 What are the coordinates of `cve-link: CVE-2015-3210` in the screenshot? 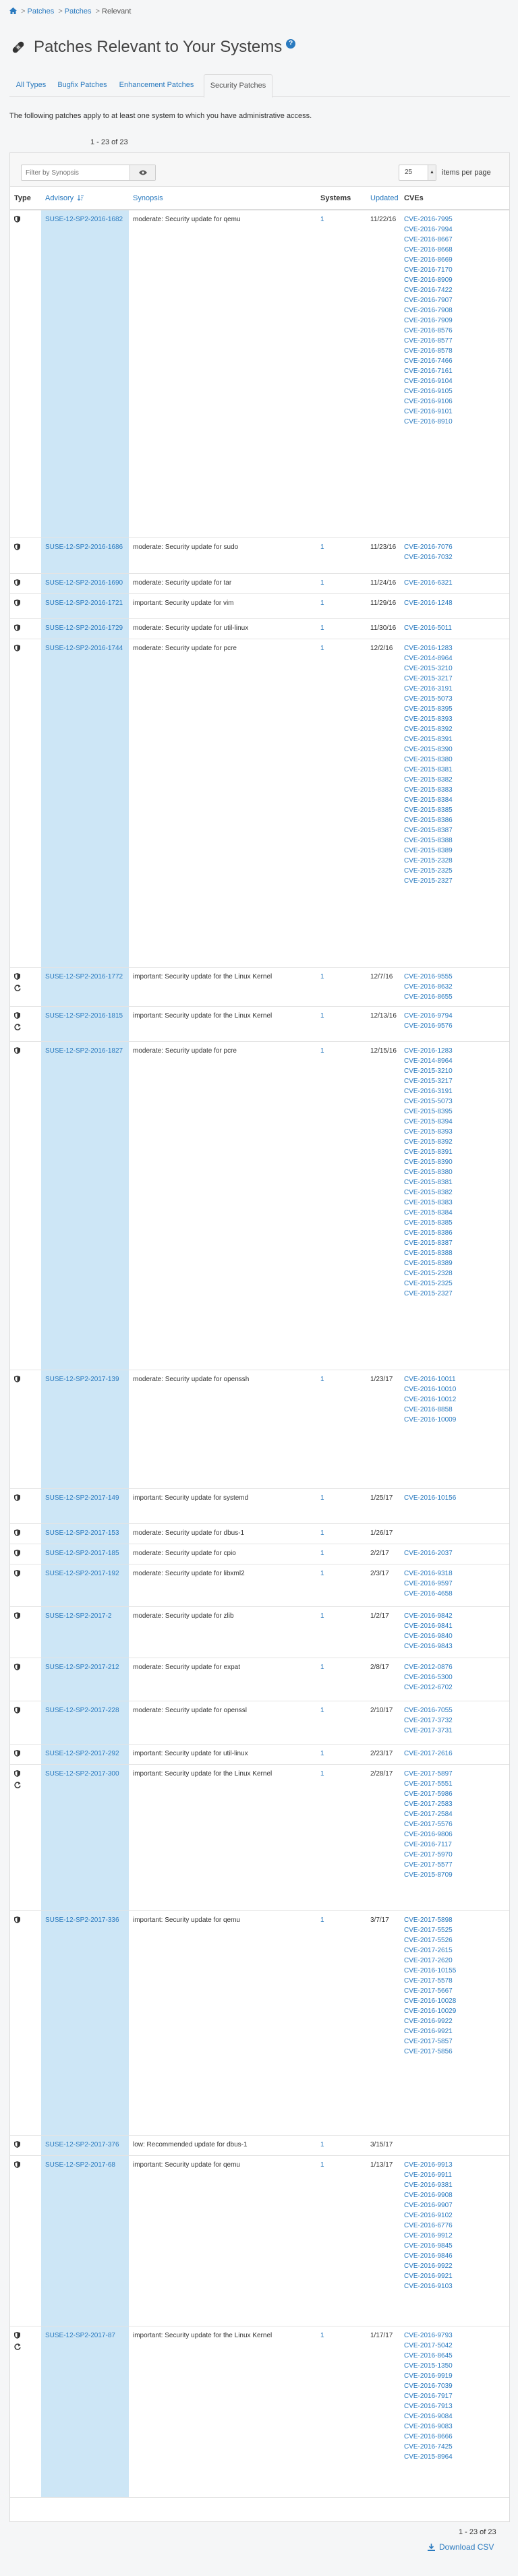 It's located at (454, 1071).